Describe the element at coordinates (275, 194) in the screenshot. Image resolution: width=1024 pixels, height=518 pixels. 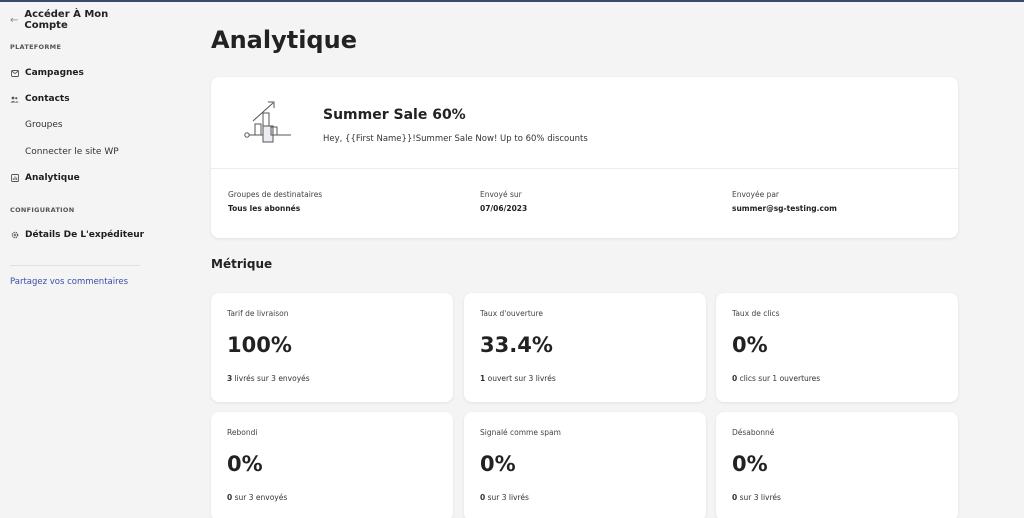
I see `recipients-label: Groupes de destinataires` at that location.